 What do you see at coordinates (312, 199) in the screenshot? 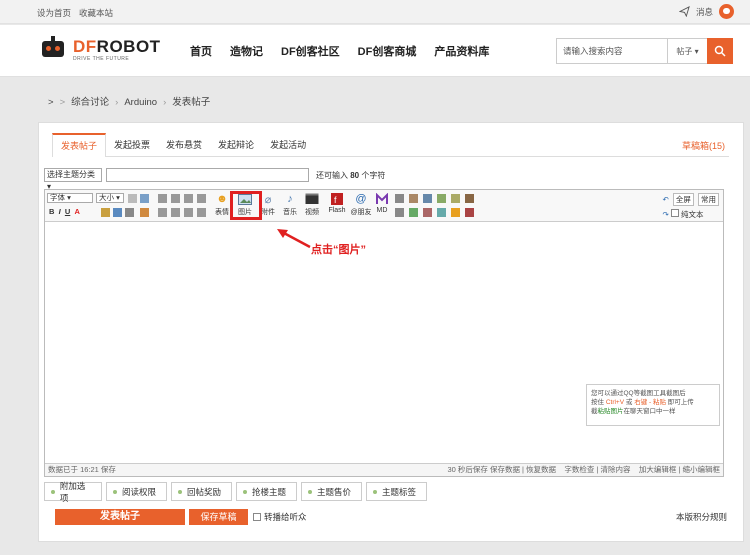
I see `video-icon` at bounding box center [312, 199].